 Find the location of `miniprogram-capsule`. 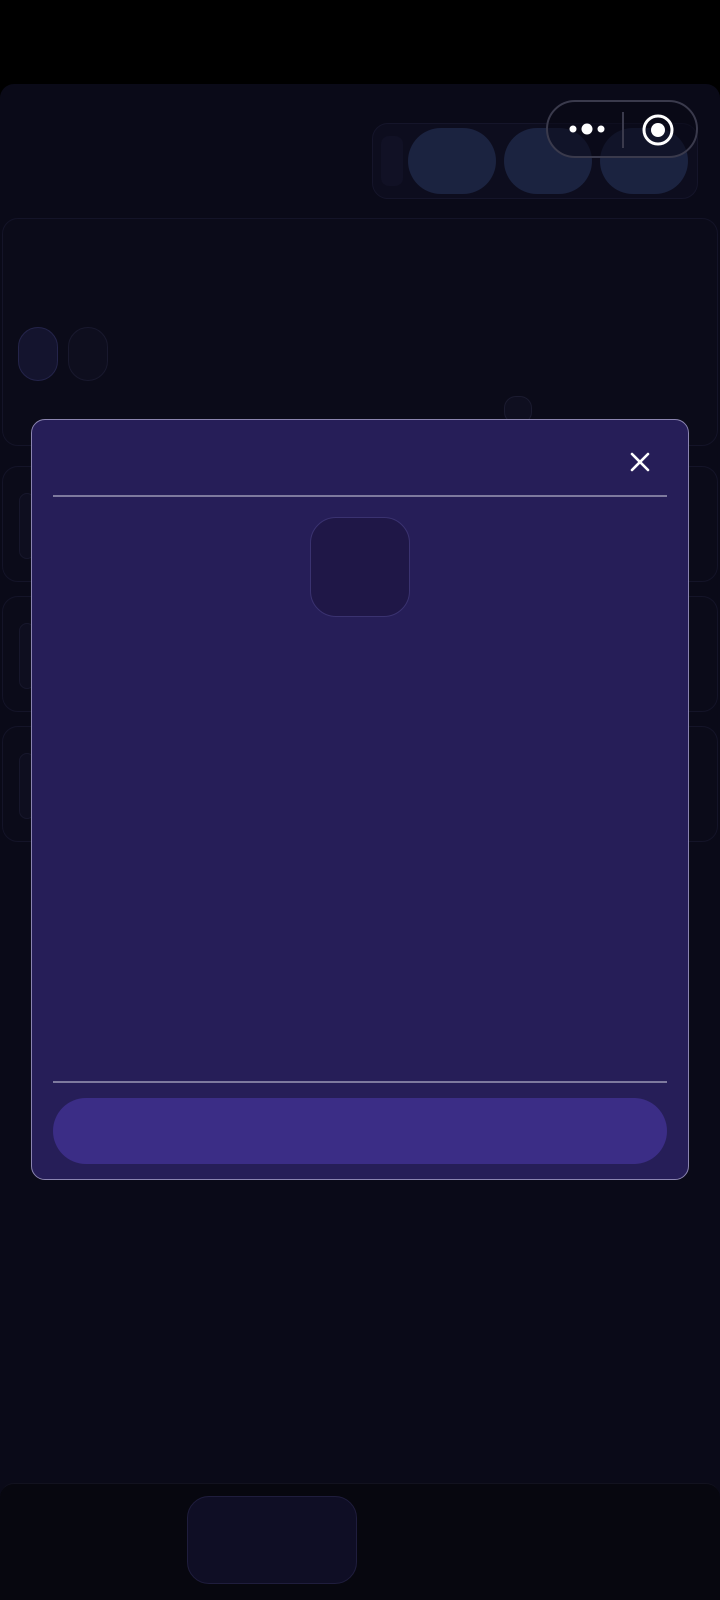

miniprogram-capsule is located at coordinates (622, 129).